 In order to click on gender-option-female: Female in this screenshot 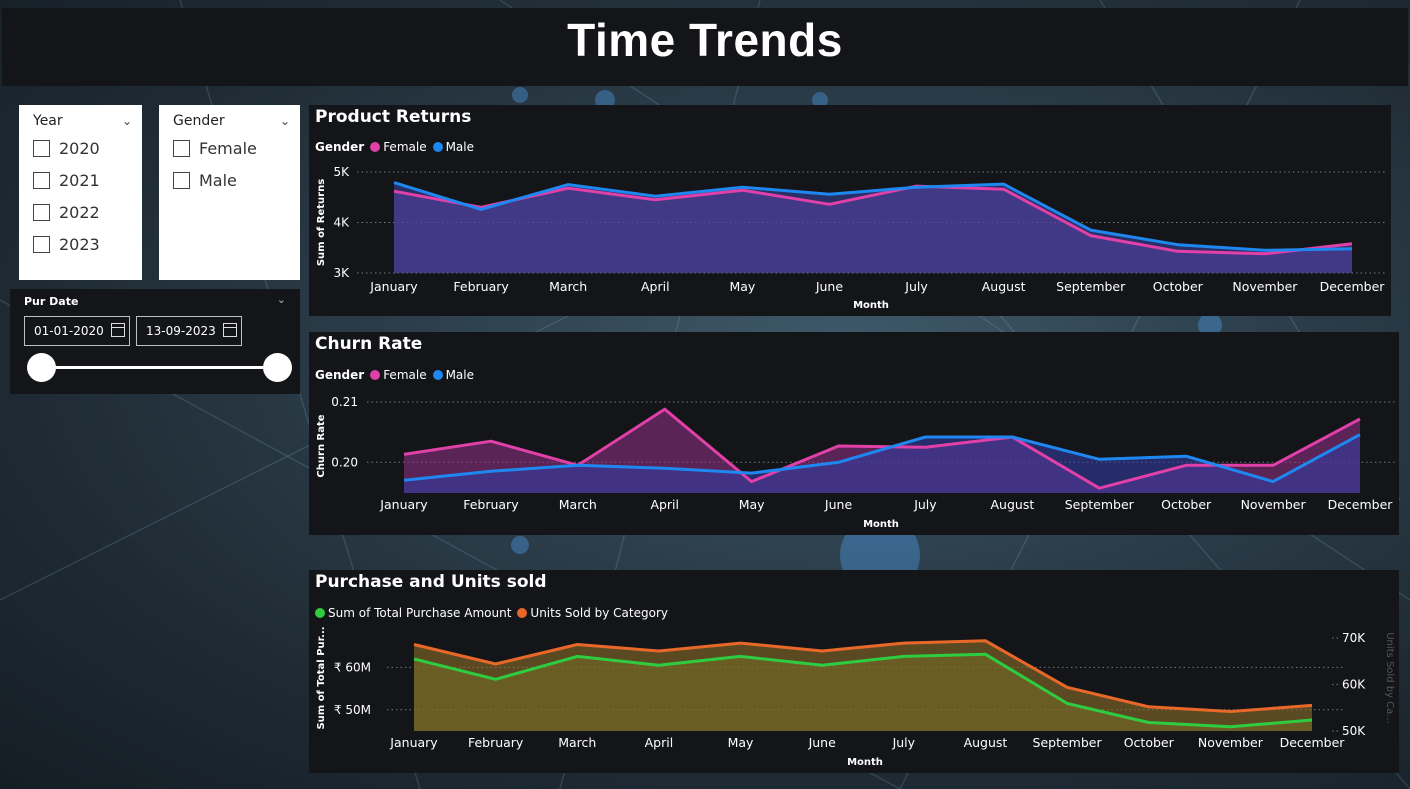, I will do `click(229, 148)`.